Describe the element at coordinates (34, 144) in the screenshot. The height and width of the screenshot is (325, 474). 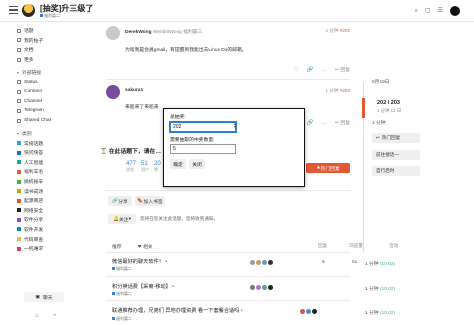
I see `category-label: 常规话题` at that location.